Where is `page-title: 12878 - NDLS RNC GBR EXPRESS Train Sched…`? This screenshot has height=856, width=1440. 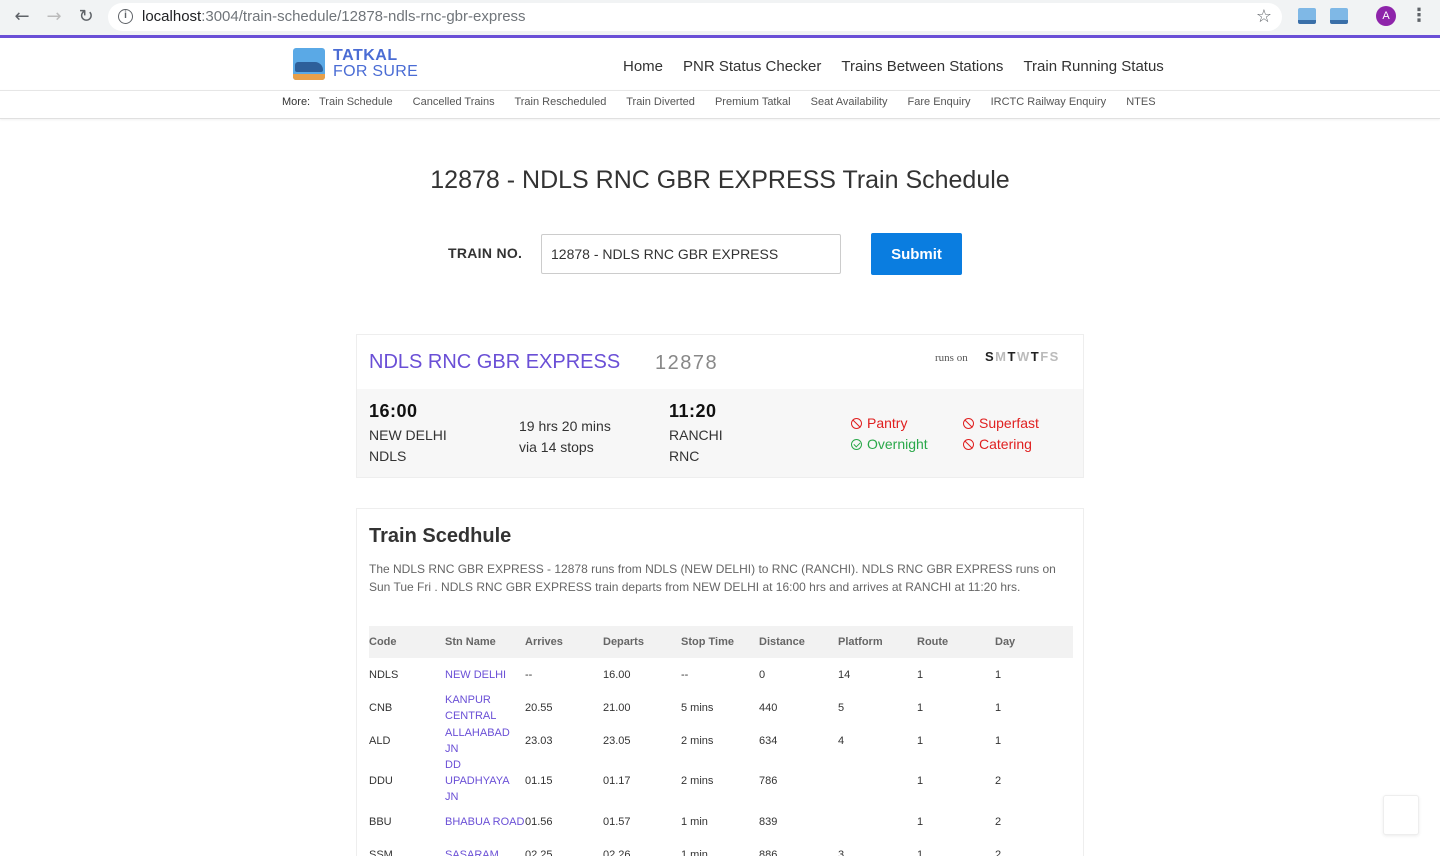 page-title: 12878 - NDLS RNC GBR EXPRESS Train Sched… is located at coordinates (720, 180).